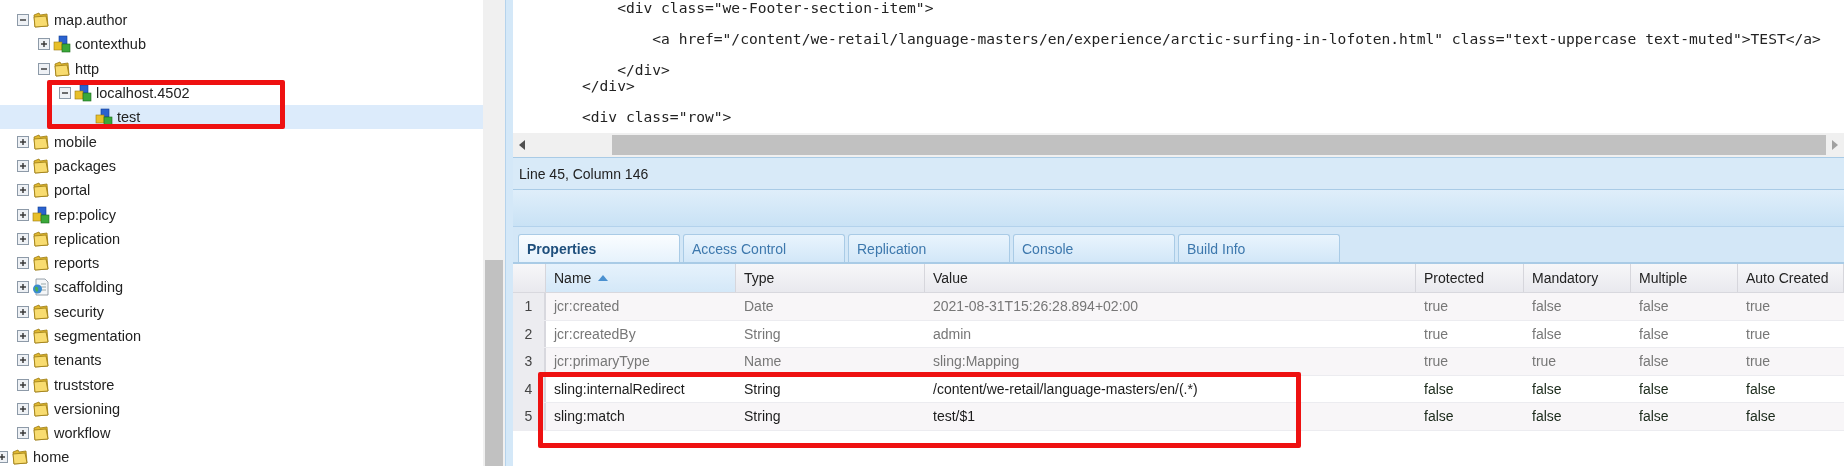 The height and width of the screenshot is (466, 1844). I want to click on tab: Properties, so click(599, 248).